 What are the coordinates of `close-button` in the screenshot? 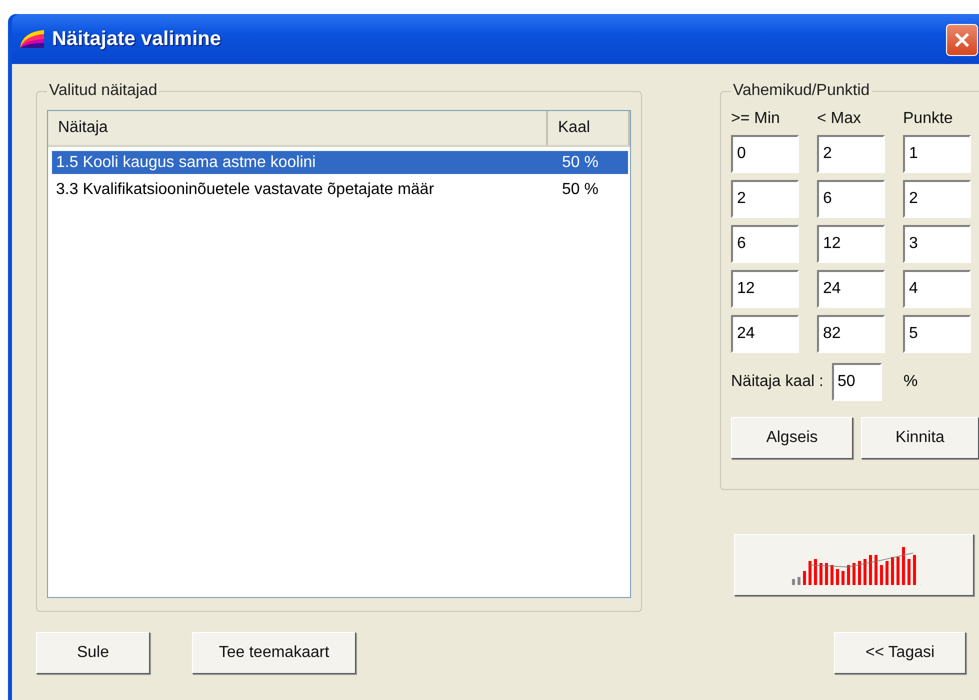 It's located at (962, 40).